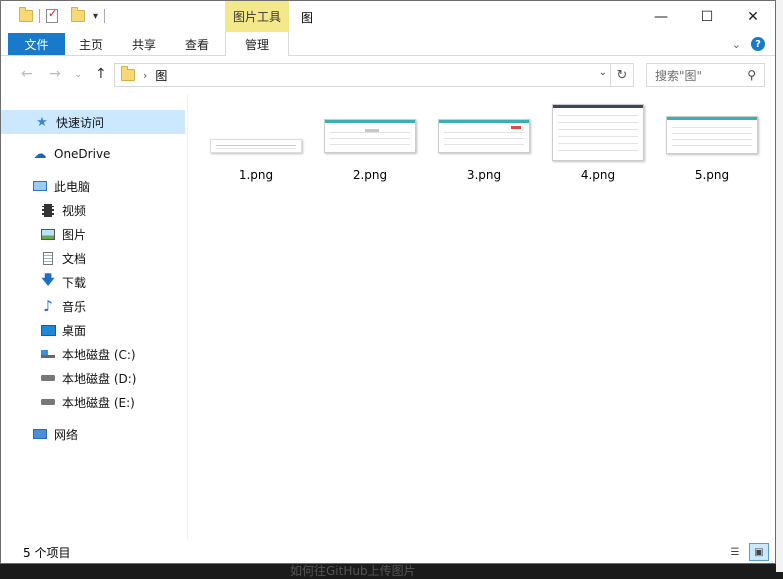 The height and width of the screenshot is (579, 783). I want to click on picture-icon, so click(48, 234).